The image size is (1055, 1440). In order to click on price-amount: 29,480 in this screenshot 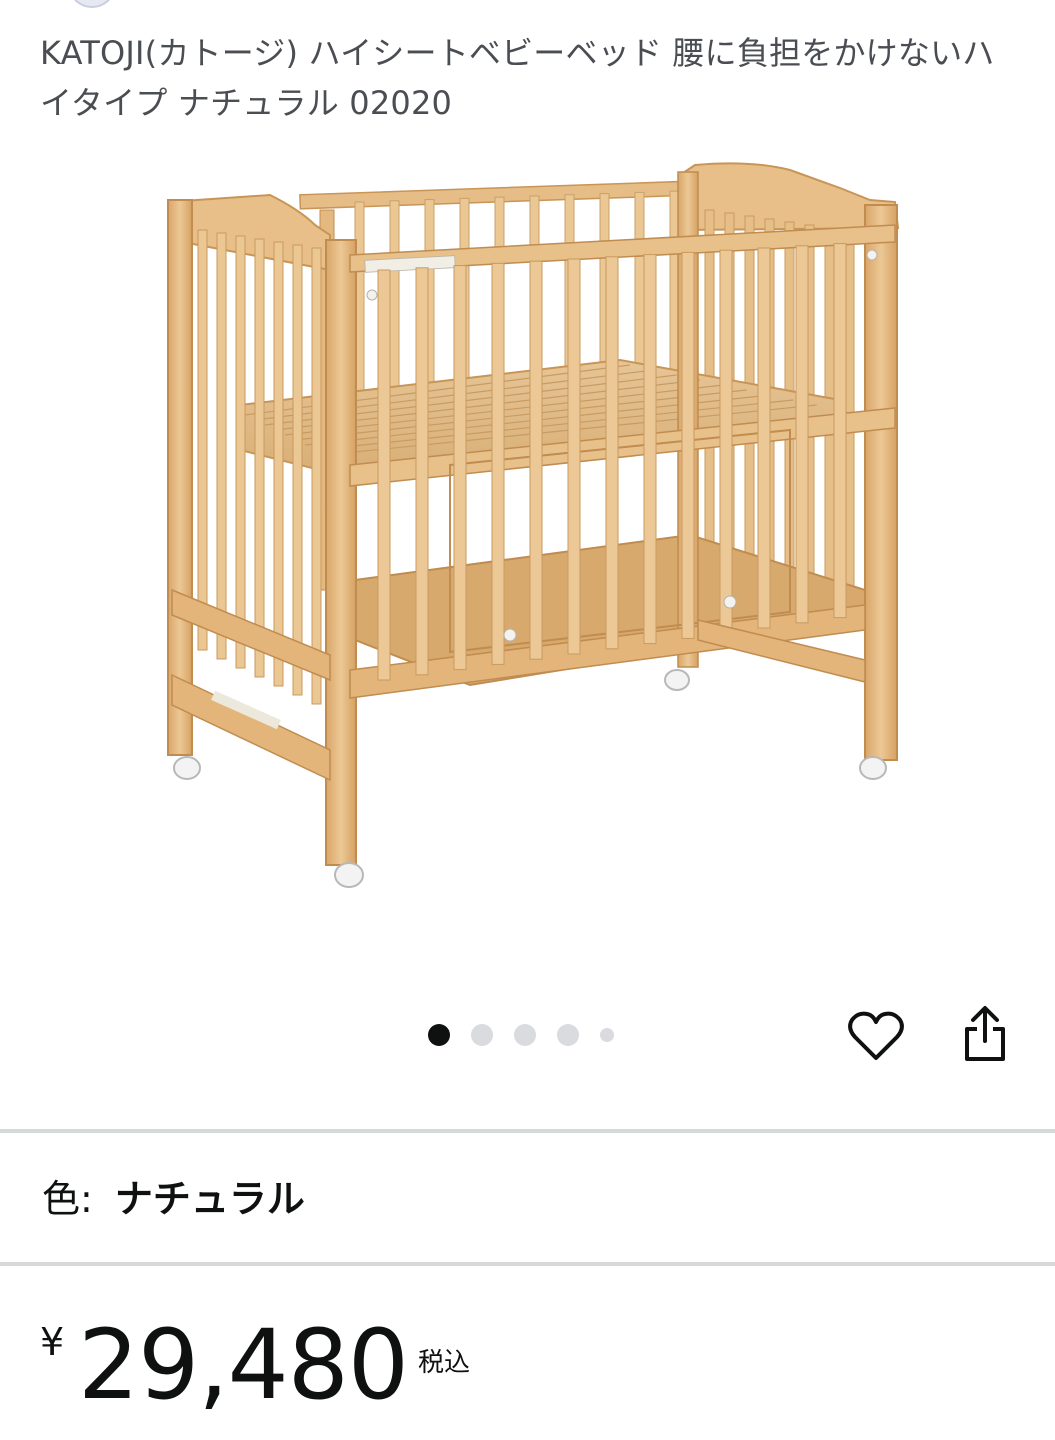, I will do `click(243, 1365)`.